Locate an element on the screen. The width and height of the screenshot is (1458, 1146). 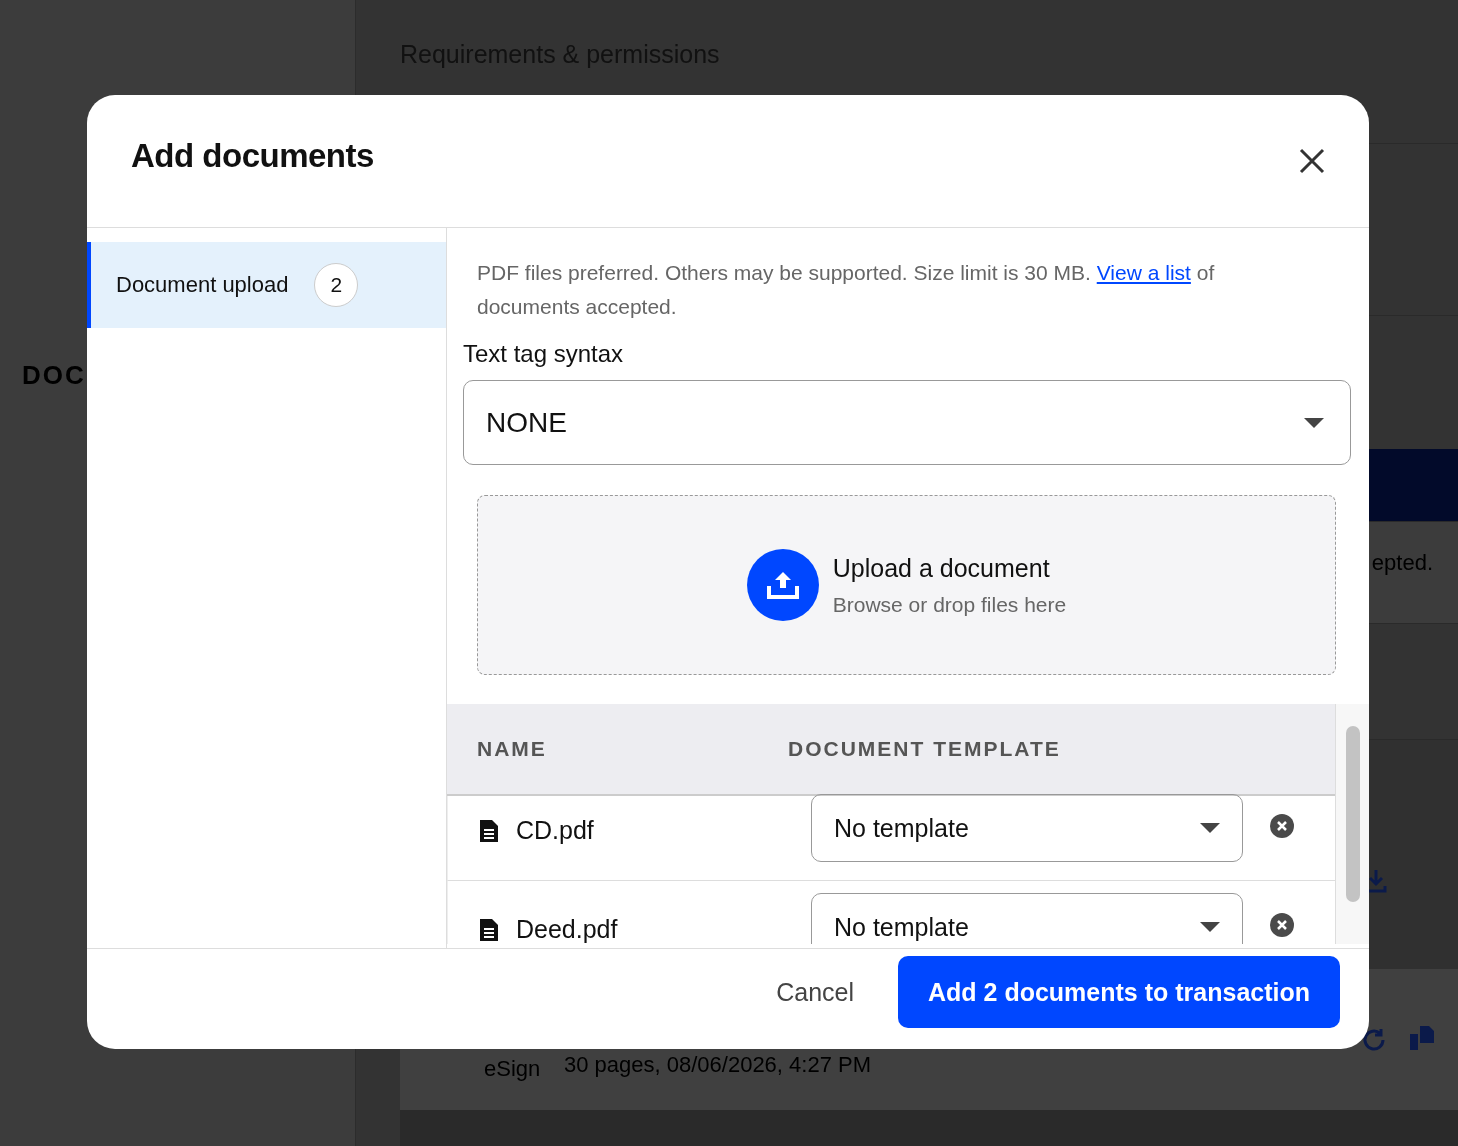
sidebar-label: Document upload is located at coordinates (202, 285).